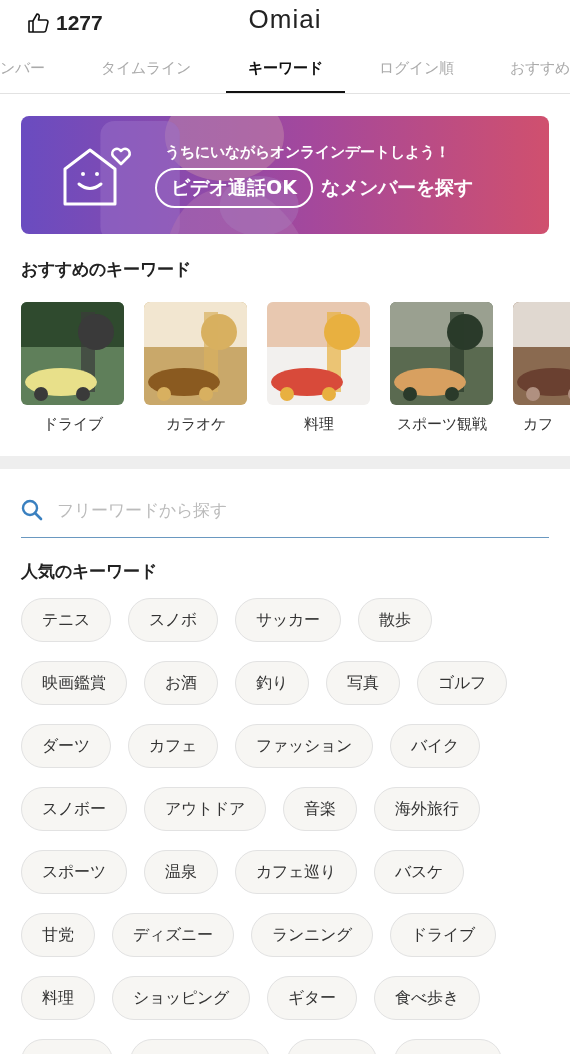 Image resolution: width=570 pixels, height=1054 pixels. Describe the element at coordinates (181, 872) in the screenshot. I see `keyword-chip: 温泉` at that location.